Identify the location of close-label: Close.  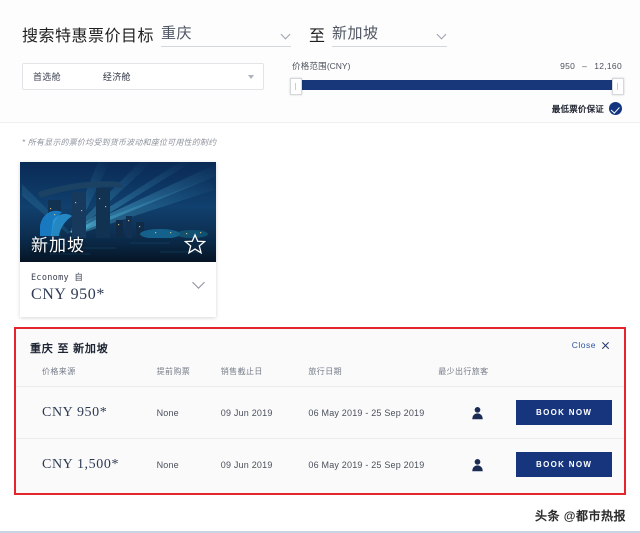
(583, 345).